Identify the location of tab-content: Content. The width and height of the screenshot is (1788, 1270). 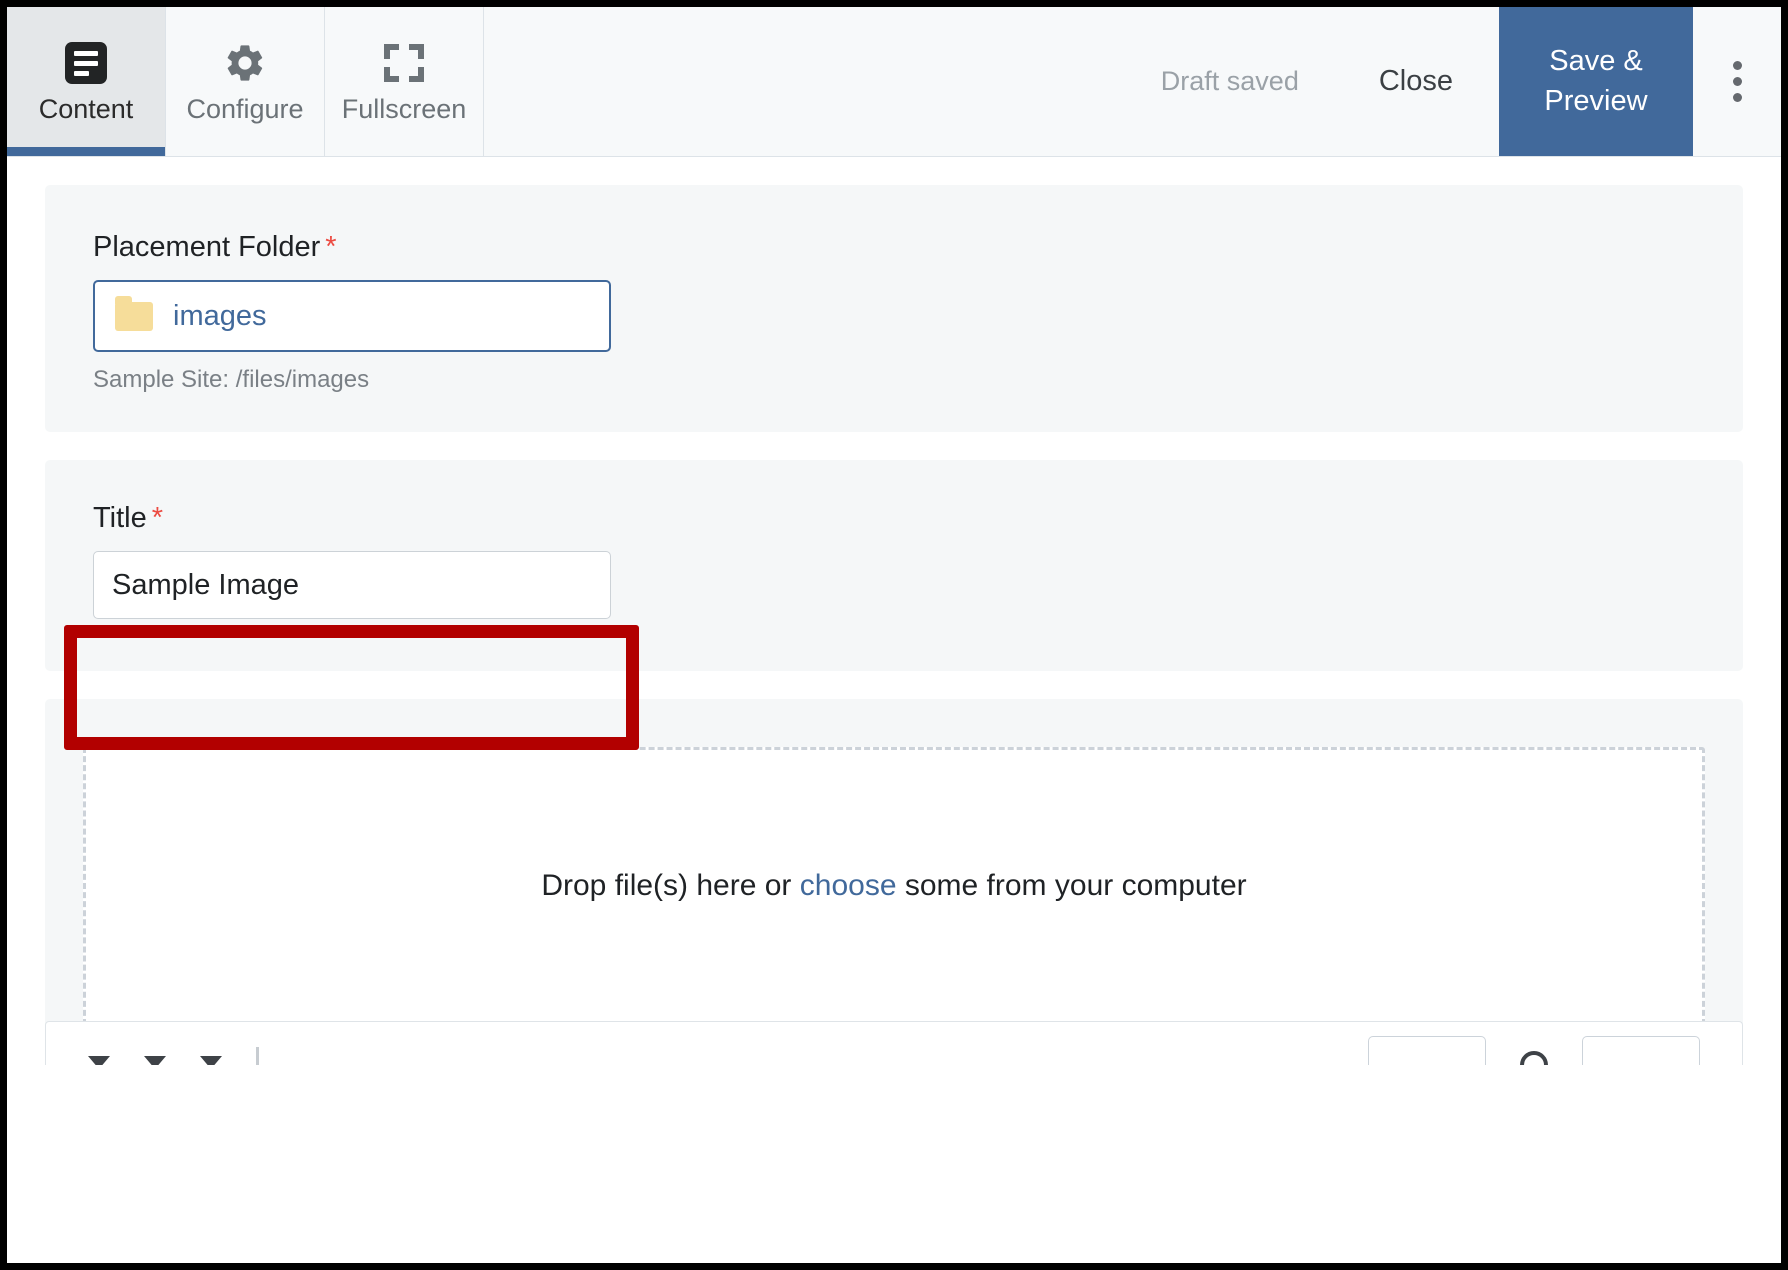
(86, 81).